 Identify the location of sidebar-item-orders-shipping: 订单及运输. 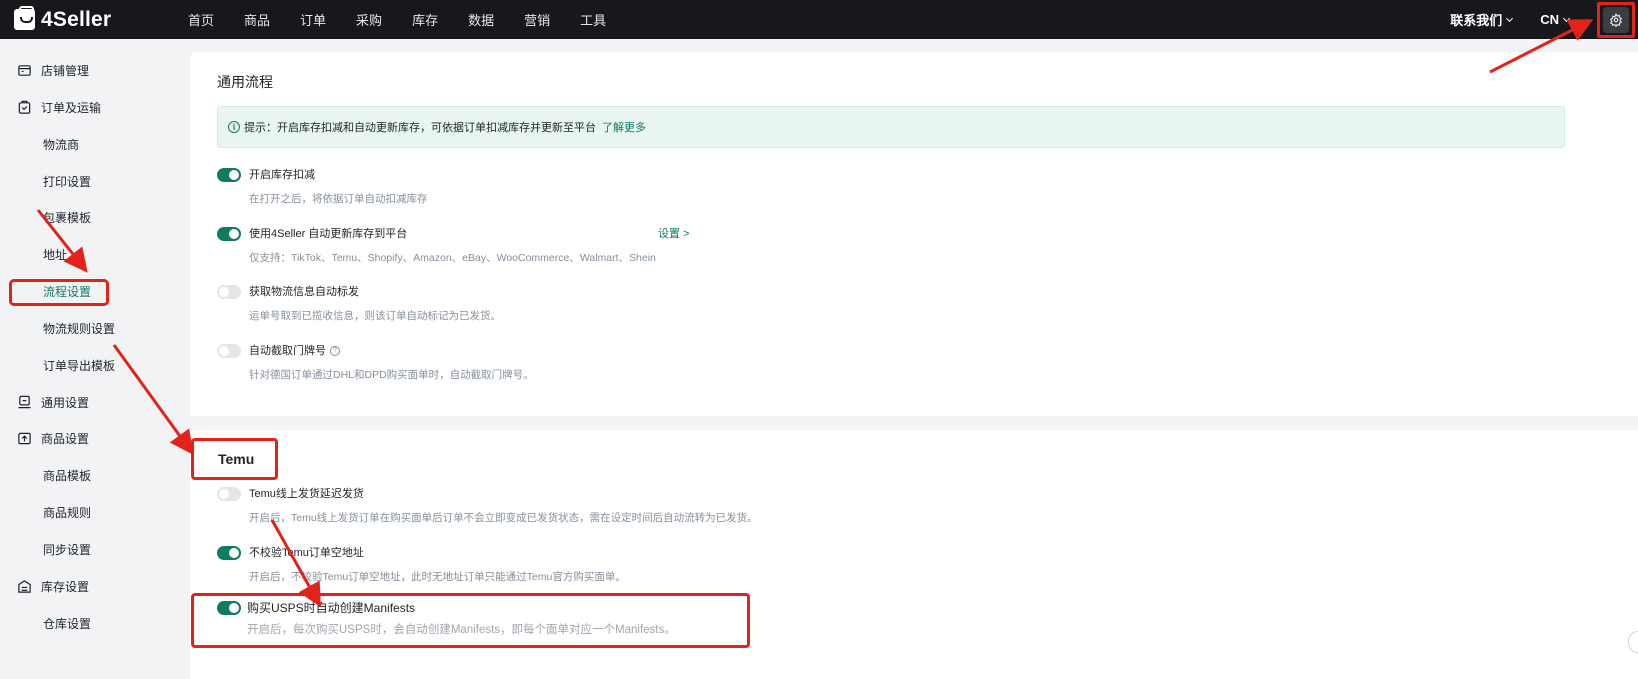
(59, 107).